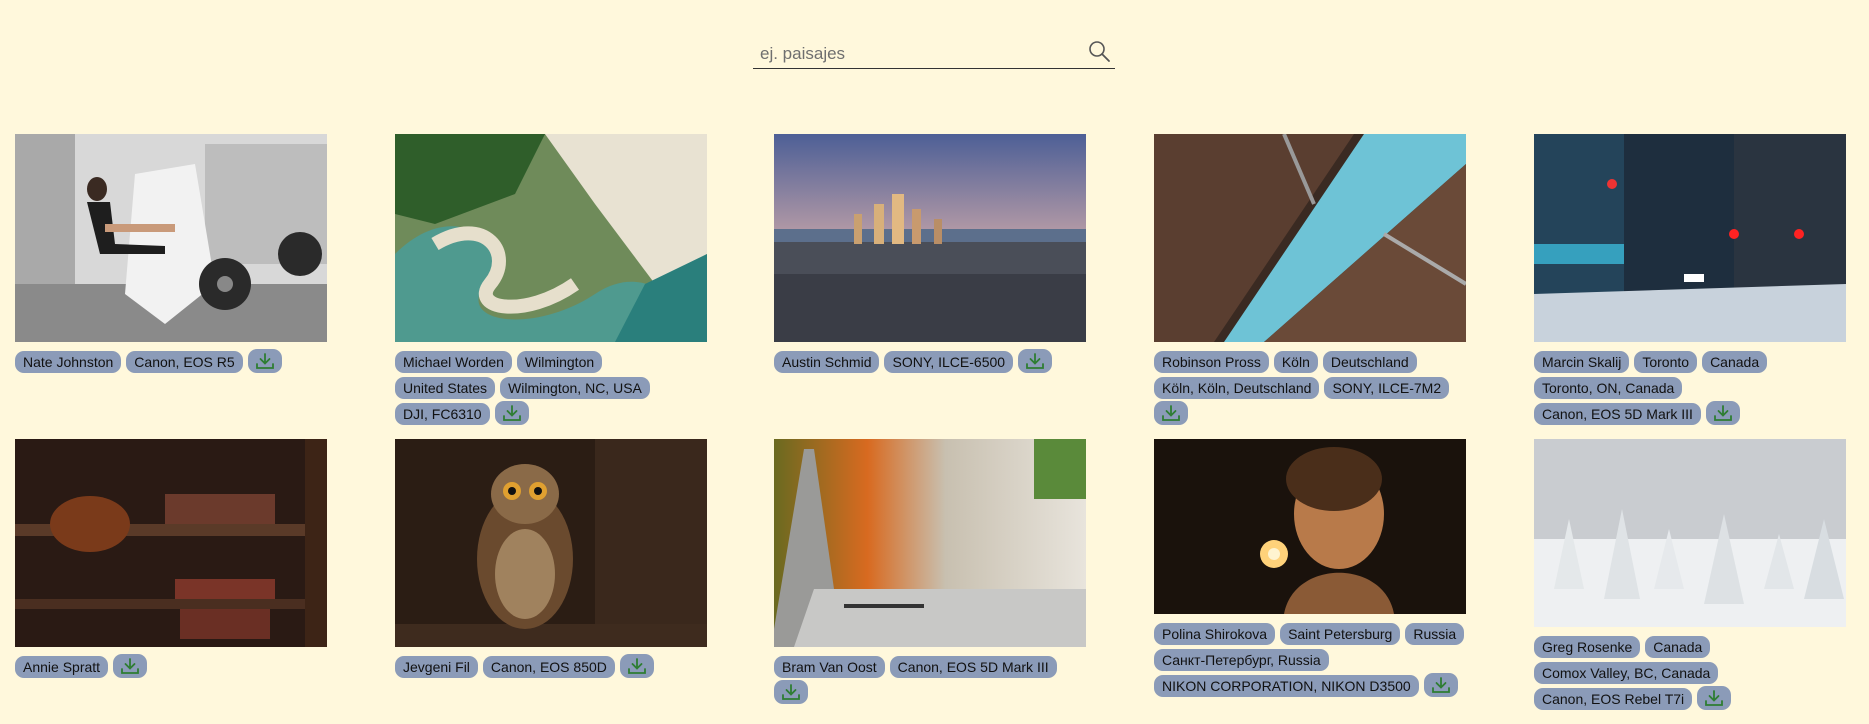 This screenshot has width=1869, height=724. What do you see at coordinates (1215, 634) in the screenshot?
I see `tag-photographer: Polina Shirokova` at bounding box center [1215, 634].